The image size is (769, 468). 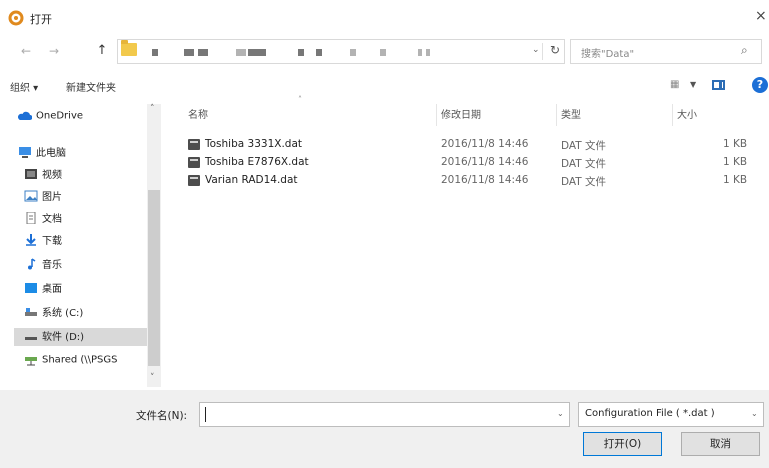 What do you see at coordinates (622, 444) in the screenshot?
I see `open-button: 打开(O)` at bounding box center [622, 444].